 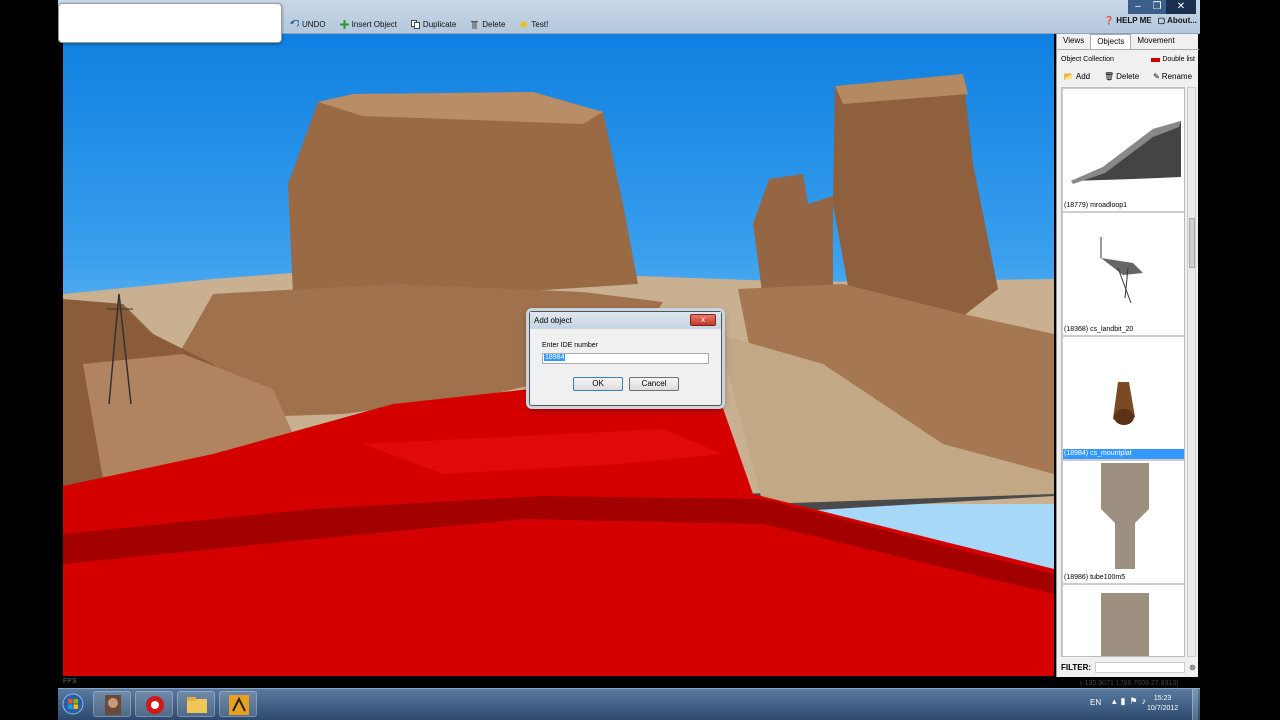 What do you see at coordinates (1095, 702) in the screenshot?
I see `language-indicator: EN` at bounding box center [1095, 702].